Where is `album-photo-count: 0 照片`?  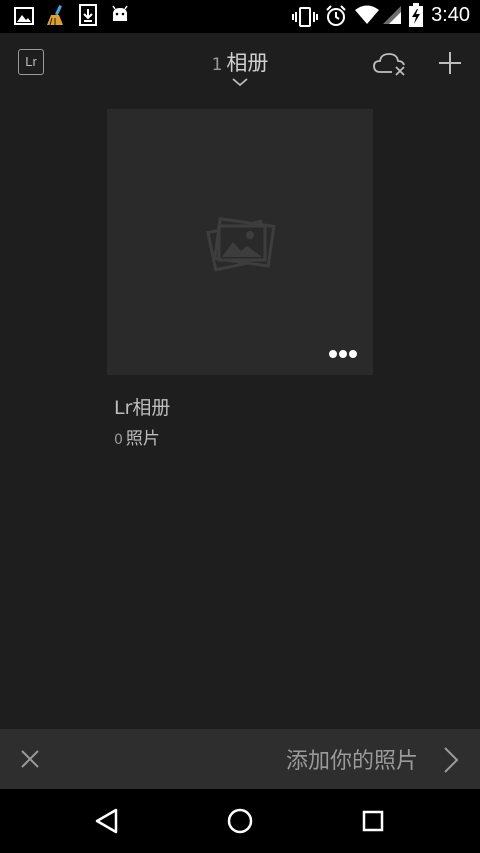 album-photo-count: 0 照片 is located at coordinates (137, 436).